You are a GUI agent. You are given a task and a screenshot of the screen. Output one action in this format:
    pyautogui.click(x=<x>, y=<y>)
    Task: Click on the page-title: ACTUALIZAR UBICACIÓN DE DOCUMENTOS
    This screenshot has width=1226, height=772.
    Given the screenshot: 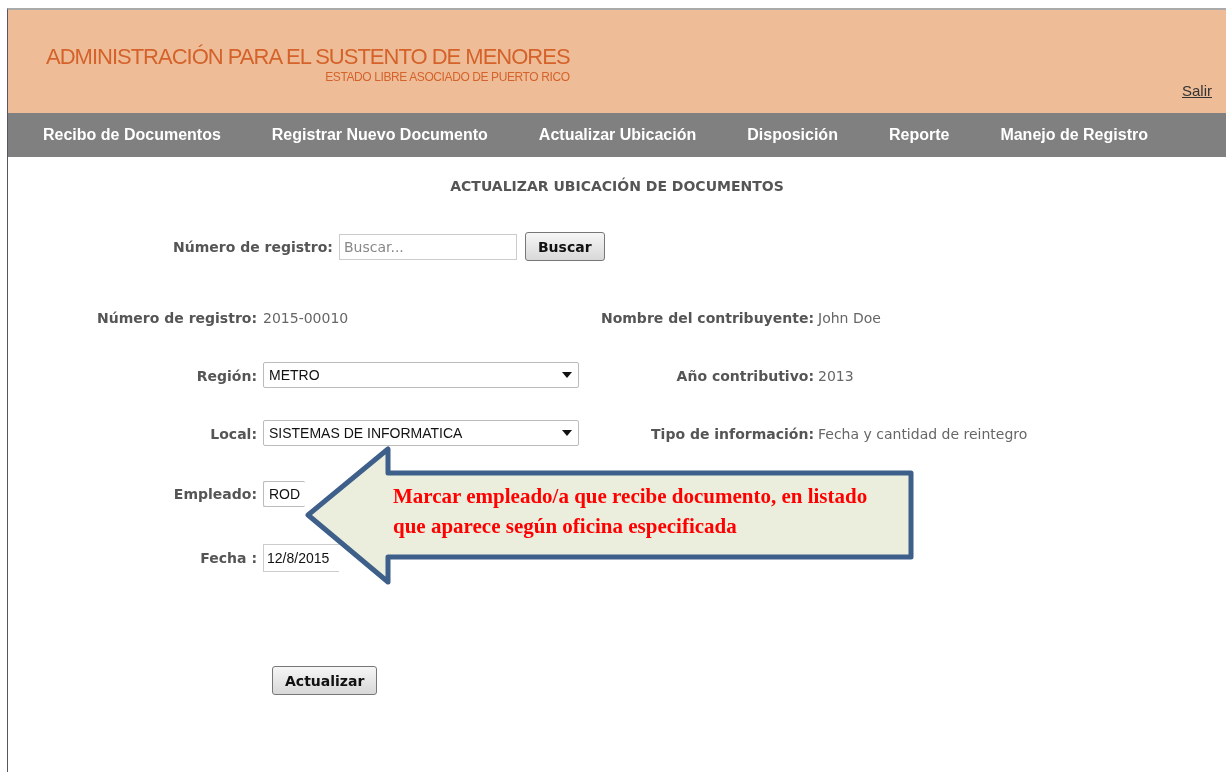 What is the action you would take?
    pyautogui.click(x=617, y=186)
    